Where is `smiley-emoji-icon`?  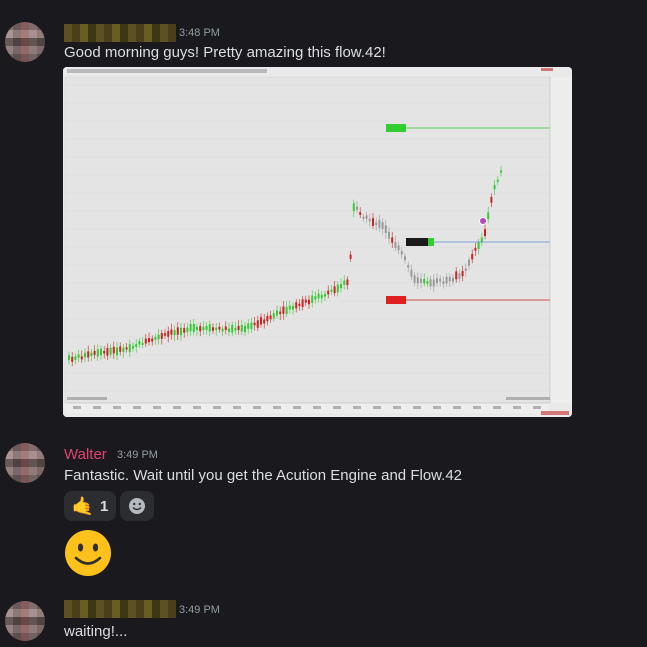
smiley-emoji-icon is located at coordinates (88, 553).